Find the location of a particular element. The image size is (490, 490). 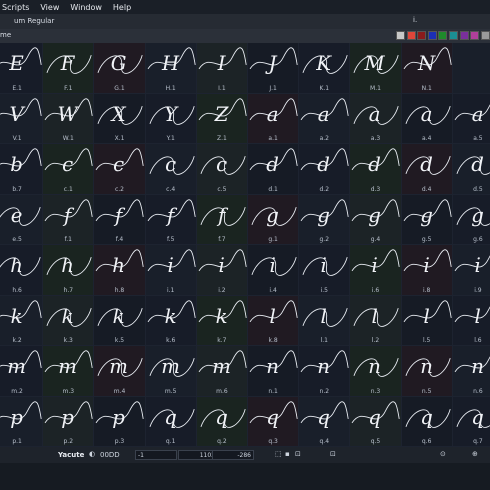

glyph-cell: c c.4 is located at coordinates (171, 169).